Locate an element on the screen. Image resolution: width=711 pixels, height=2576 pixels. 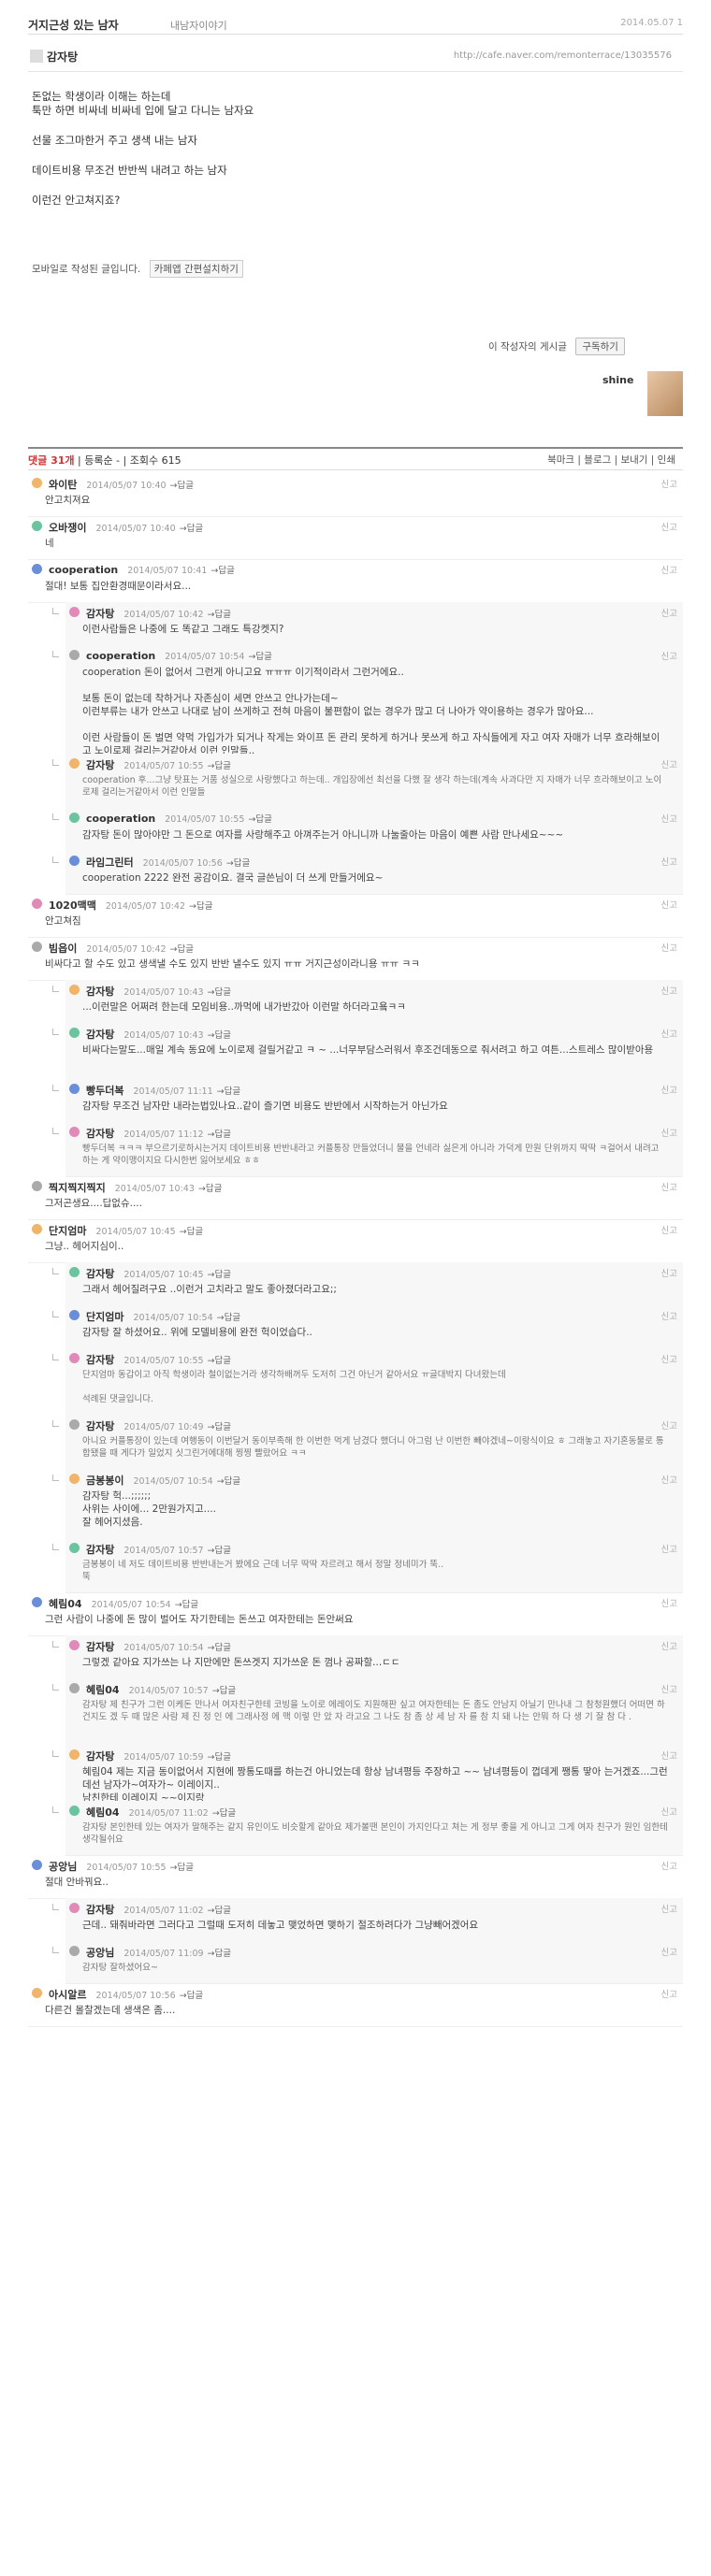
comment-author: 빵두더복 is located at coordinates (104, 1091).